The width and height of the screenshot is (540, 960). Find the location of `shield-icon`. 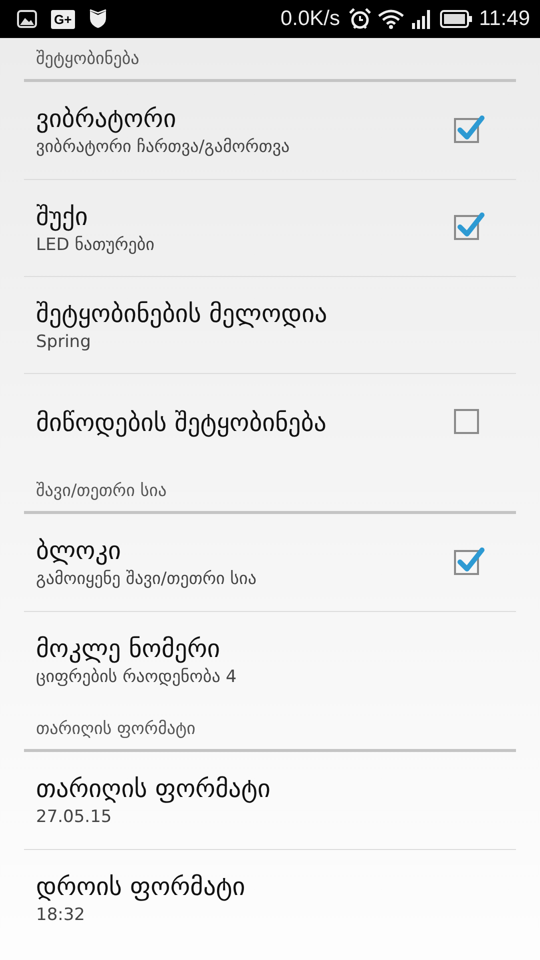

shield-icon is located at coordinates (97, 19).